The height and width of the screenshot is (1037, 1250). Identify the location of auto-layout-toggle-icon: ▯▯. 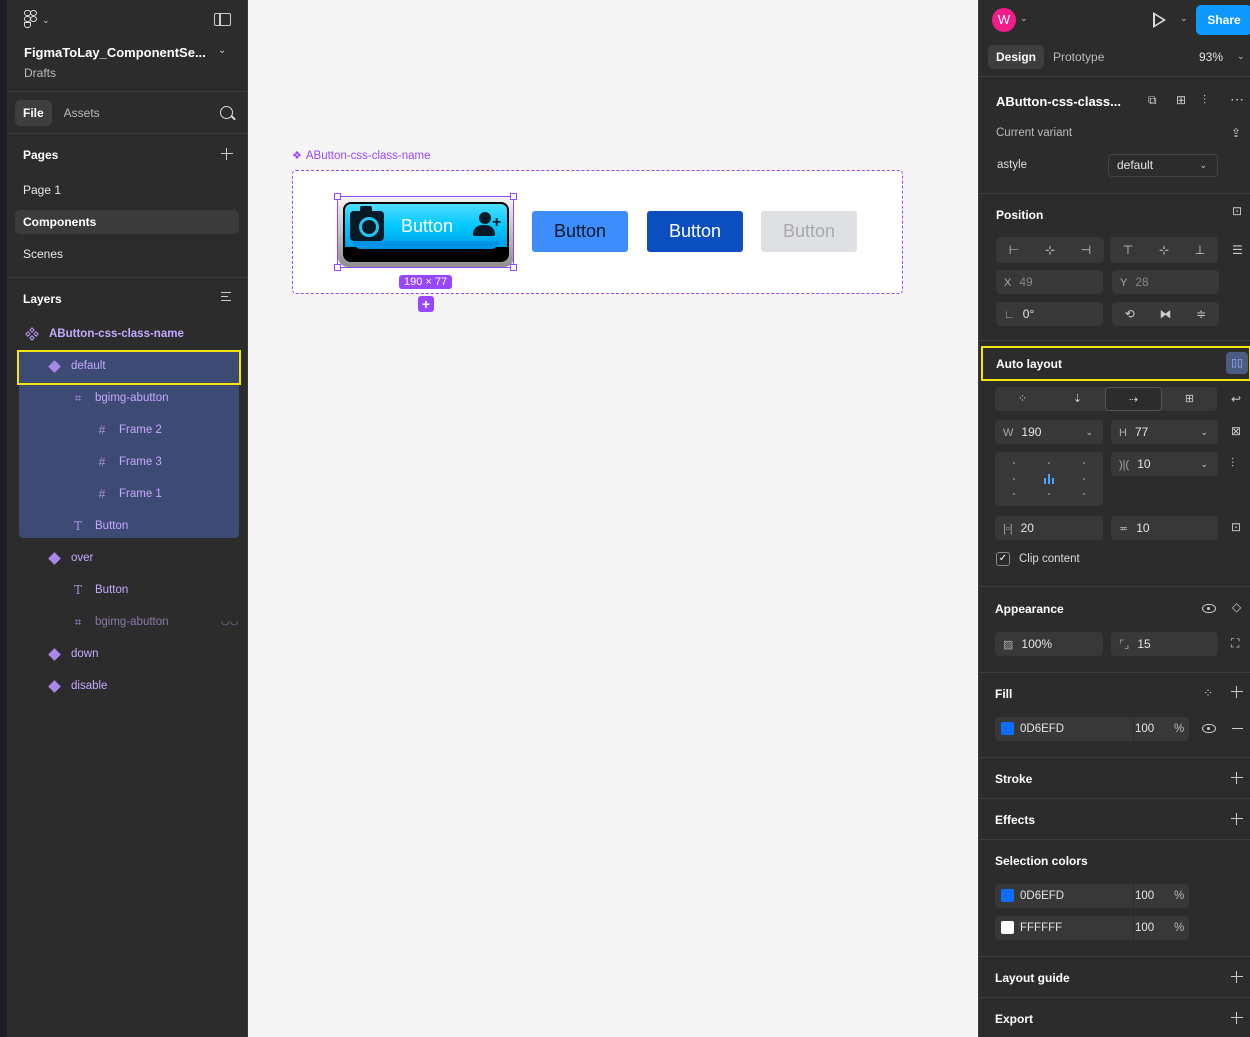
(1237, 363).